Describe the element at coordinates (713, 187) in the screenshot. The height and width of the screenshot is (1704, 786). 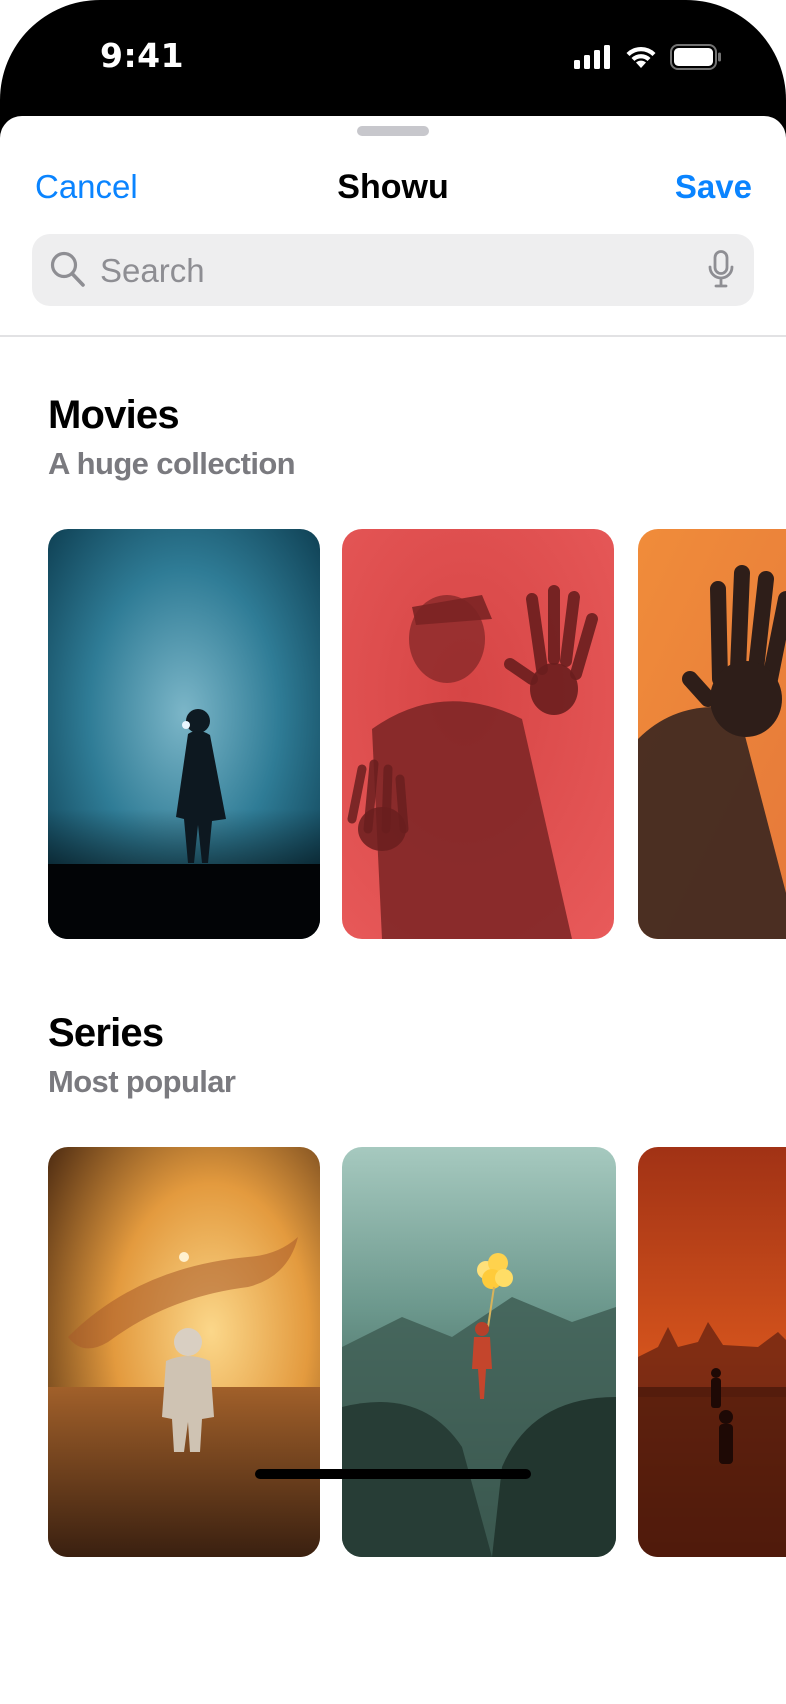
I see `save-button: Save` at that location.